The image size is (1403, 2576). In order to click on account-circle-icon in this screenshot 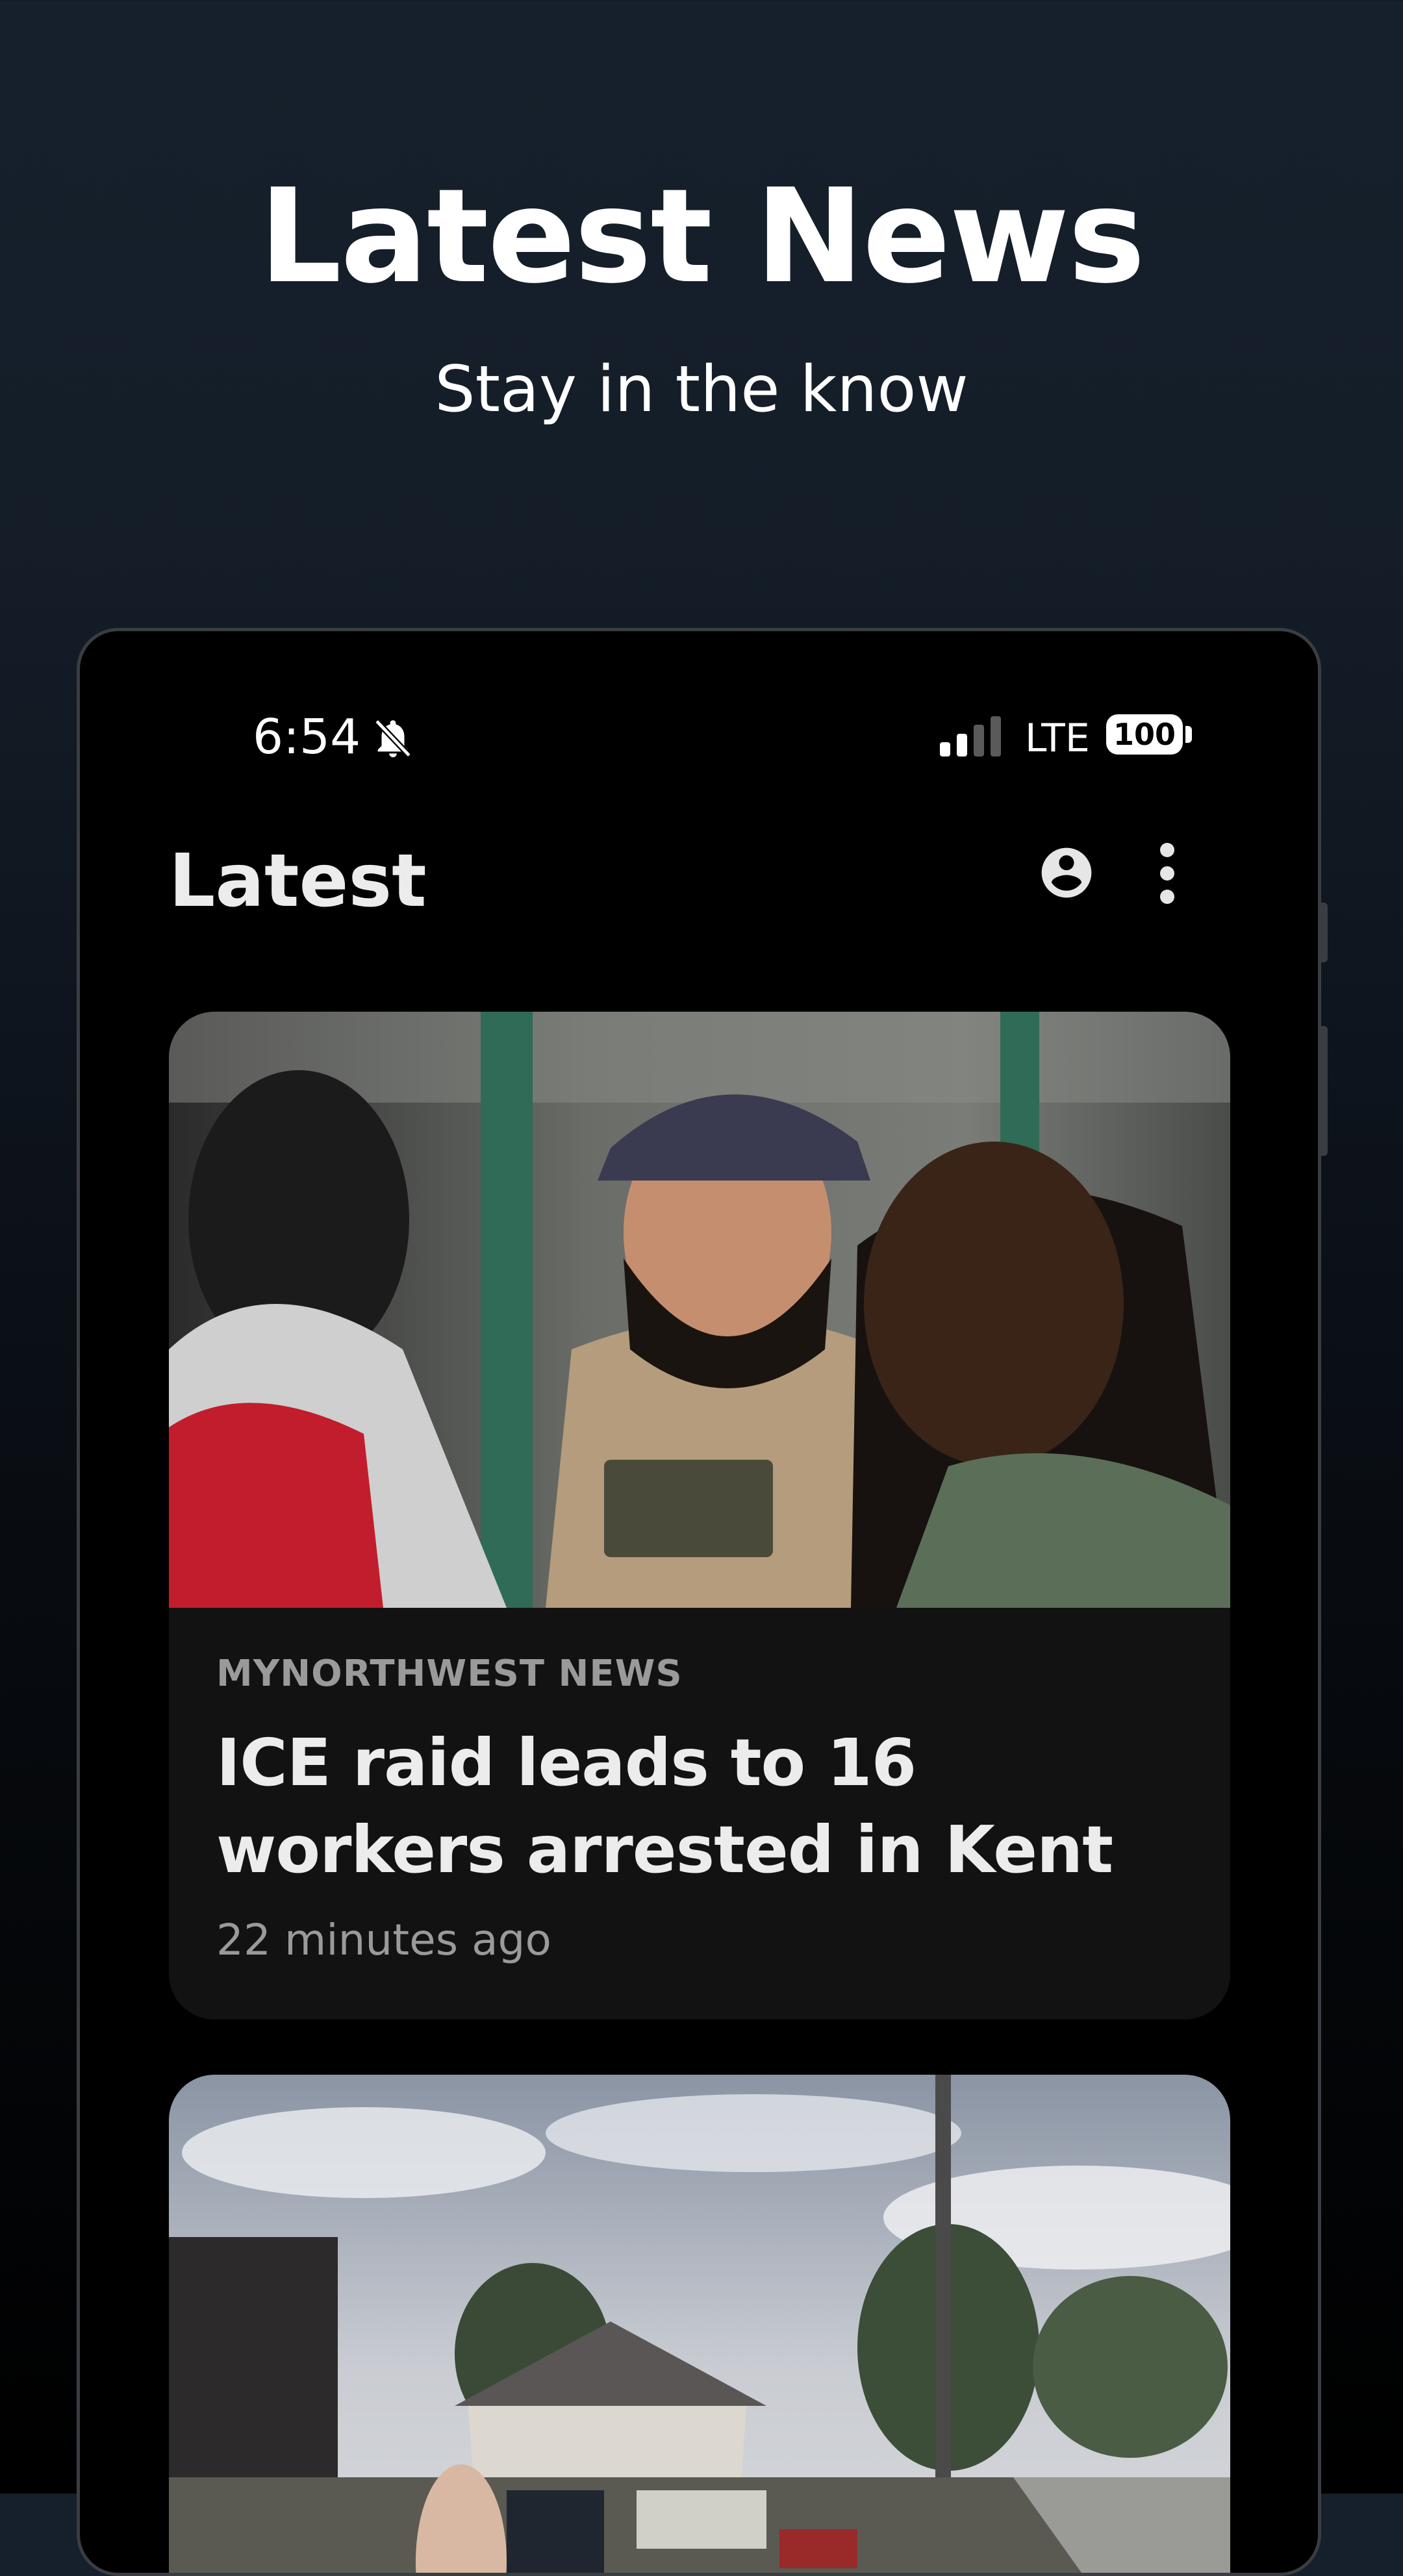, I will do `click(1066, 873)`.